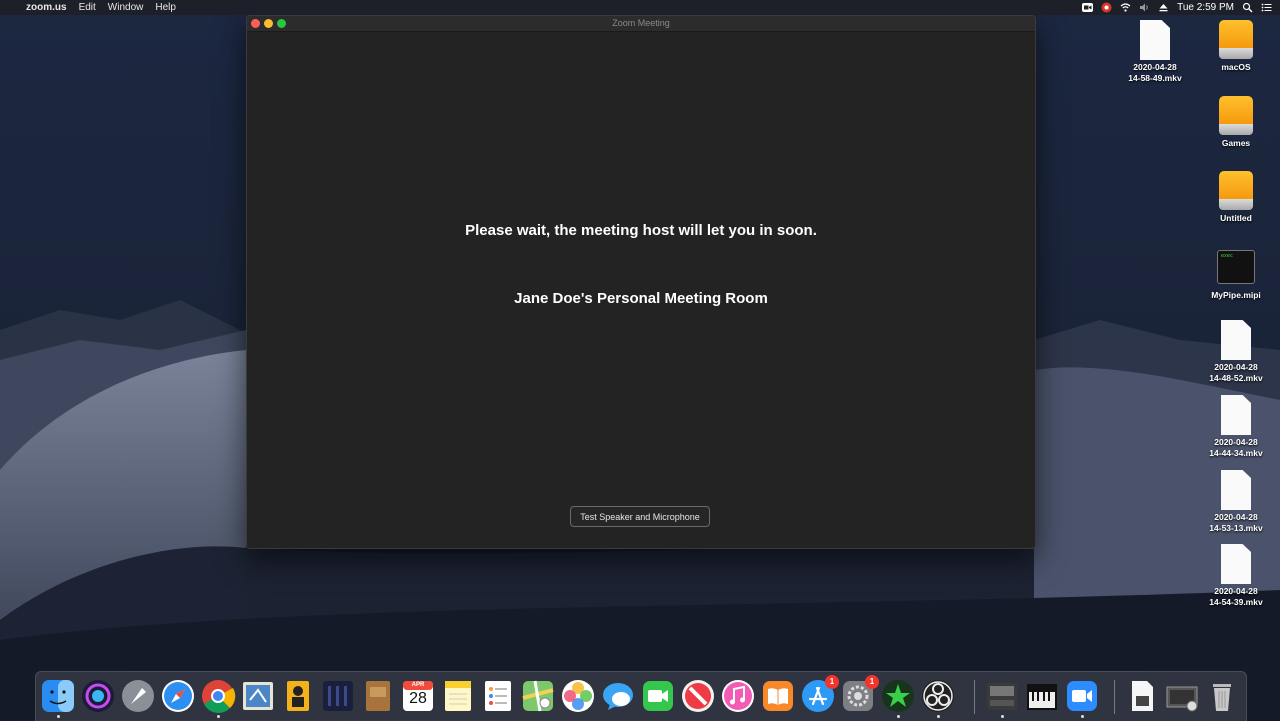 The height and width of the screenshot is (721, 1280). Describe the element at coordinates (832, 682) in the screenshot. I see `app-store-badge: 1` at that location.